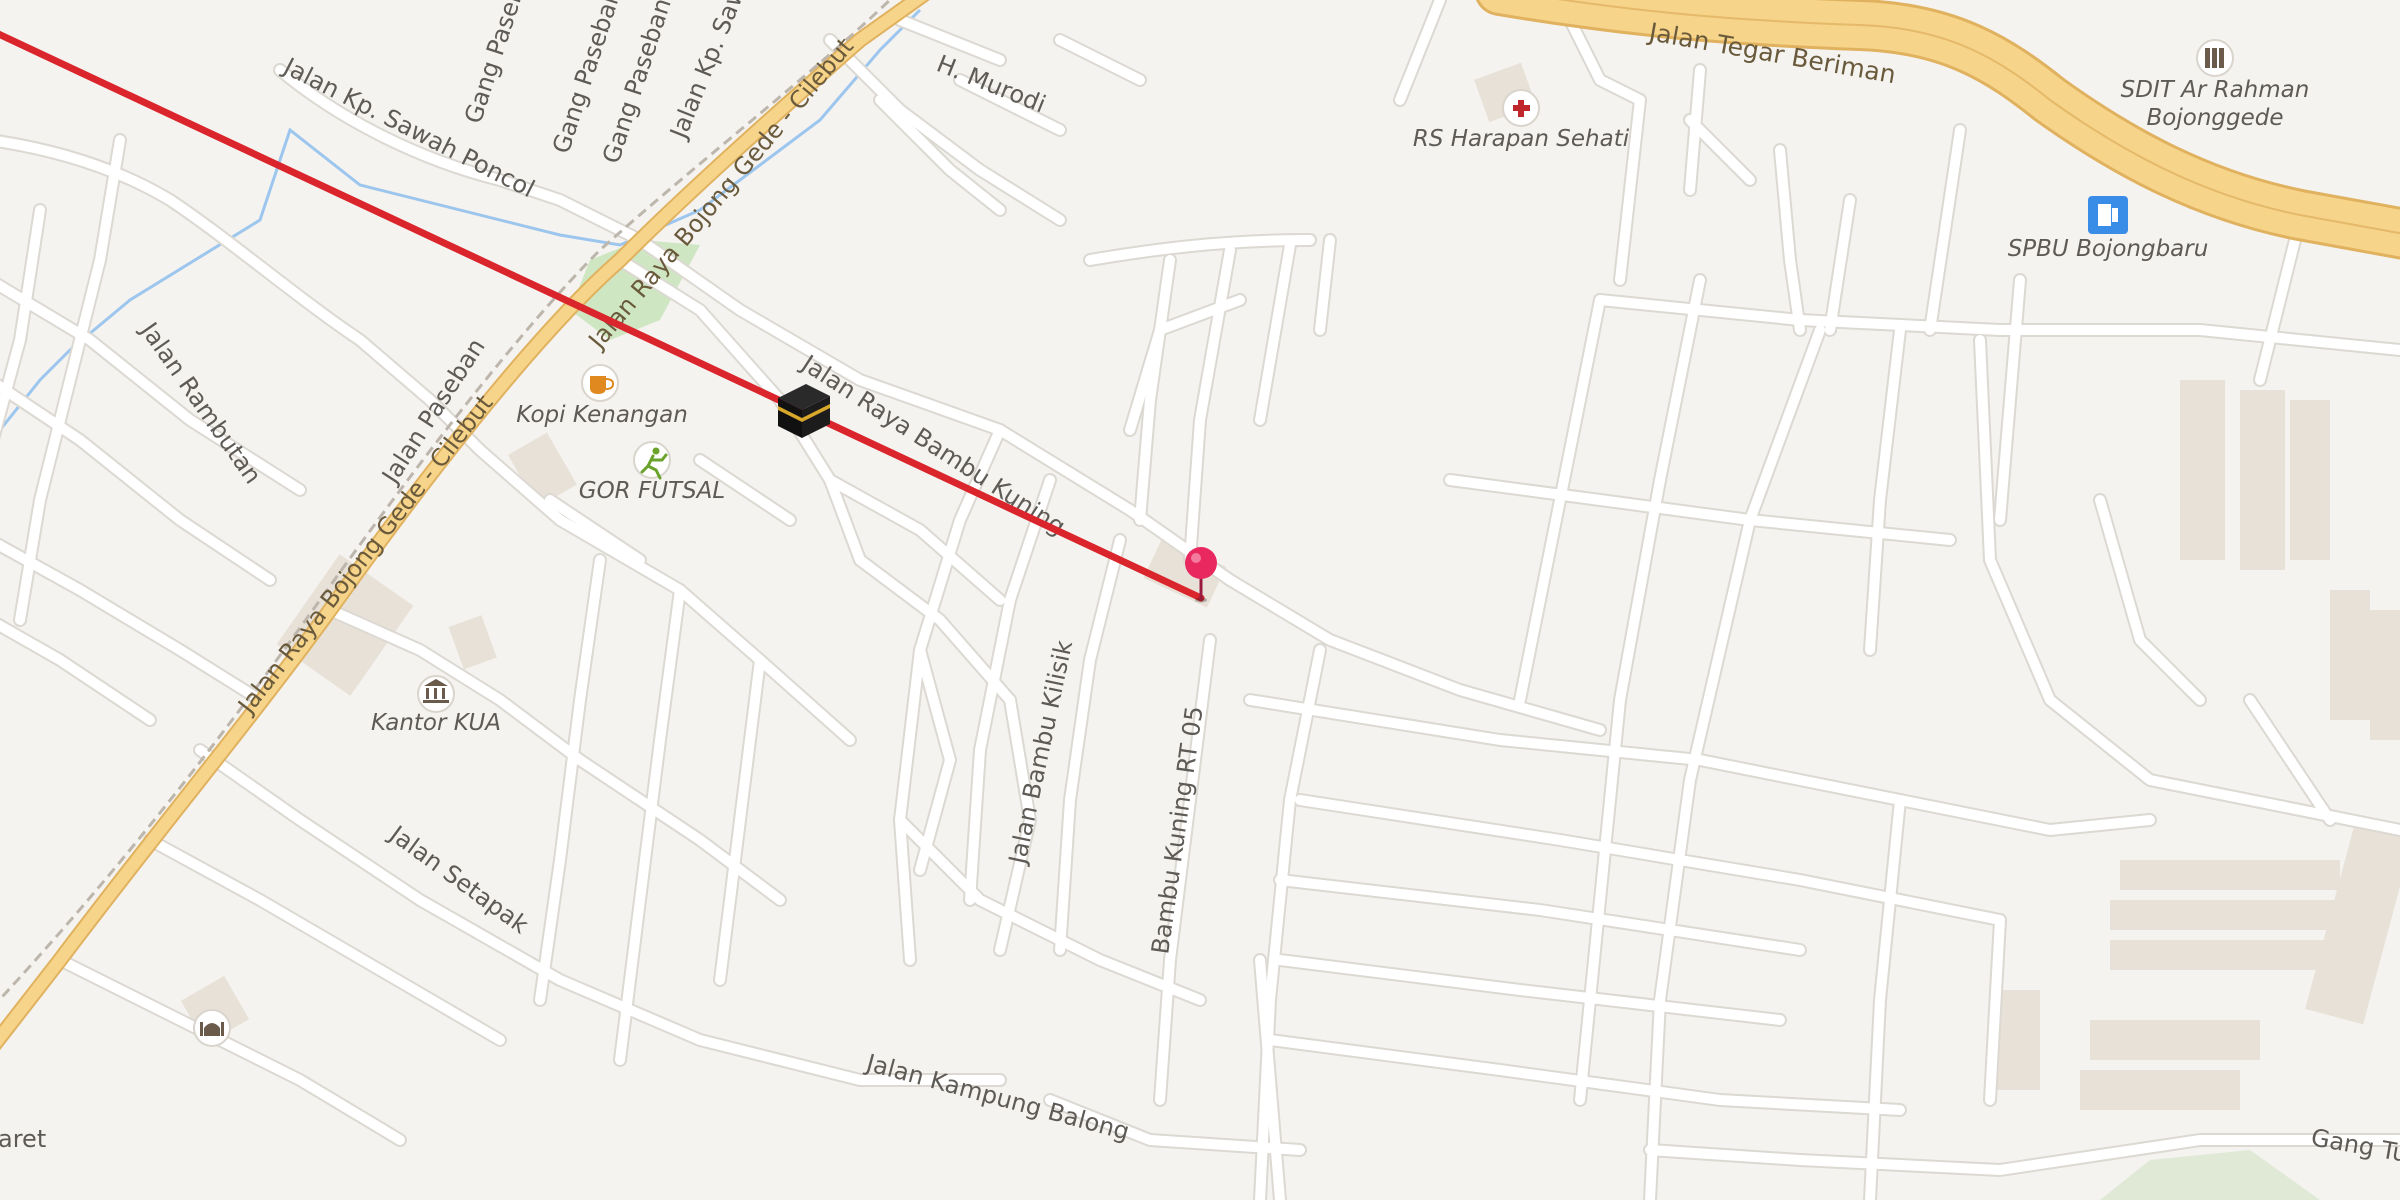 The width and height of the screenshot is (2400, 1200). Describe the element at coordinates (2215, 58) in the screenshot. I see `school-icon` at that location.